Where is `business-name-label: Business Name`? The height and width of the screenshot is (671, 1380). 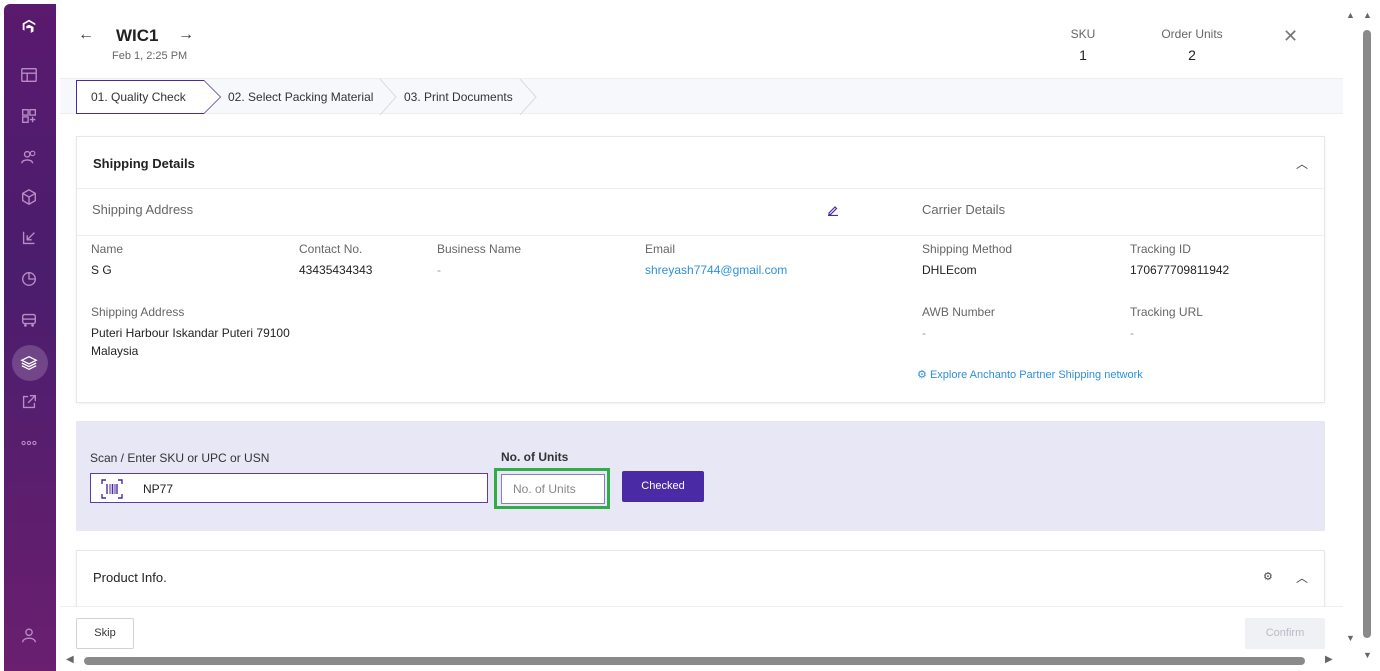
business-name-label: Business Name is located at coordinates (479, 249).